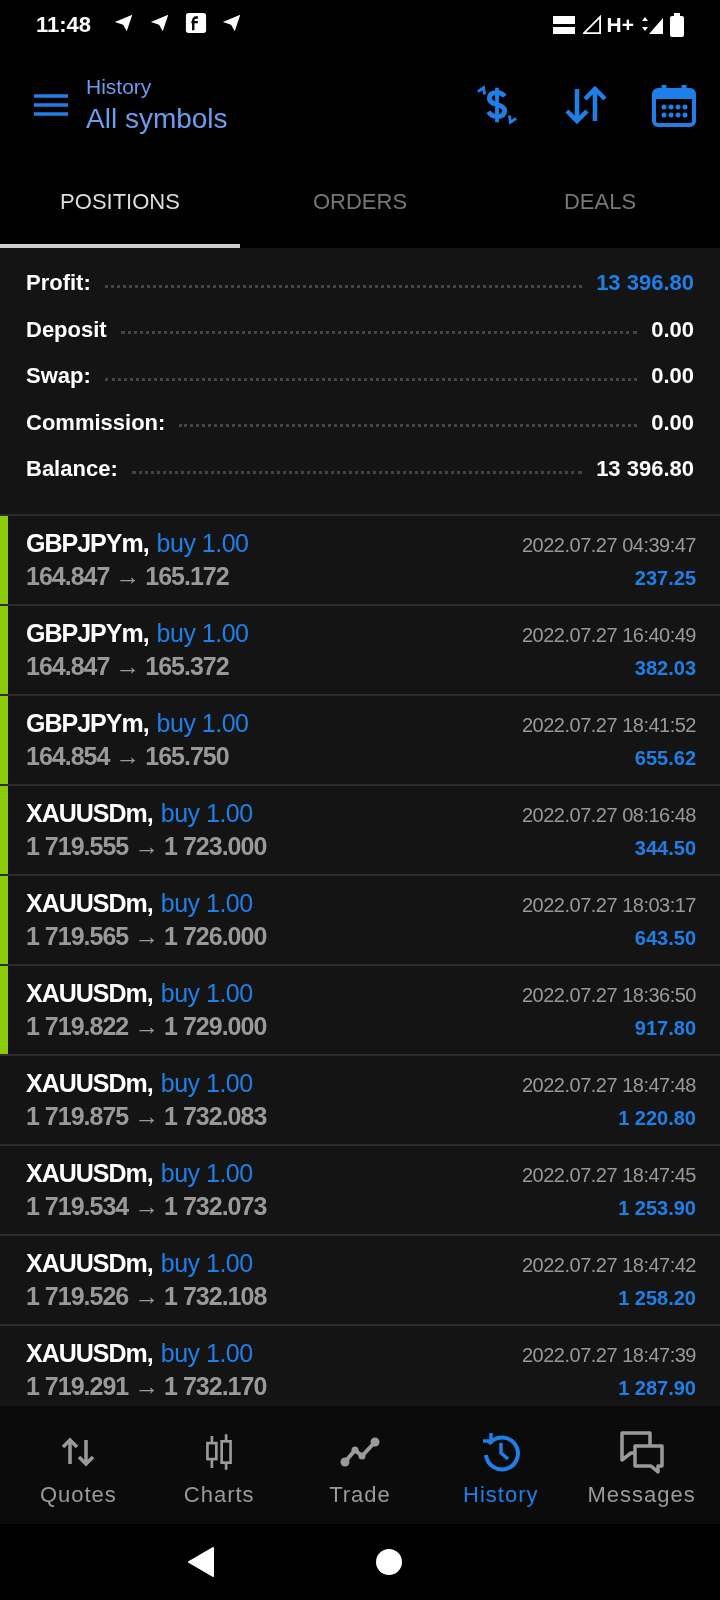 The width and height of the screenshot is (720, 1600). Describe the element at coordinates (58, 376) in the screenshot. I see `summary-label: Swap:` at that location.